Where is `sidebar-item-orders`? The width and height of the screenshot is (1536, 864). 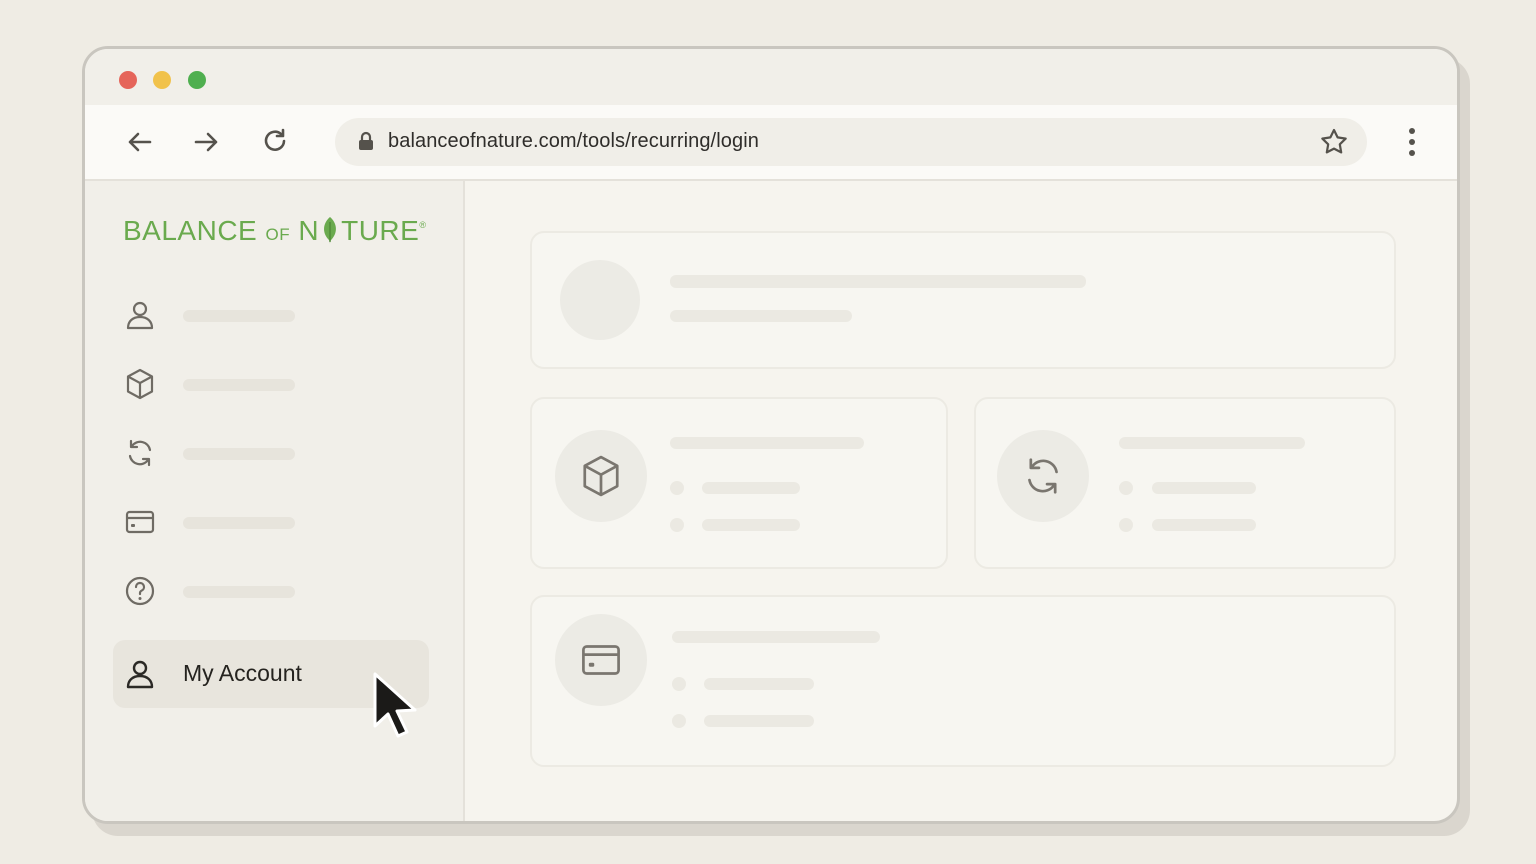 sidebar-item-orders is located at coordinates (243, 385).